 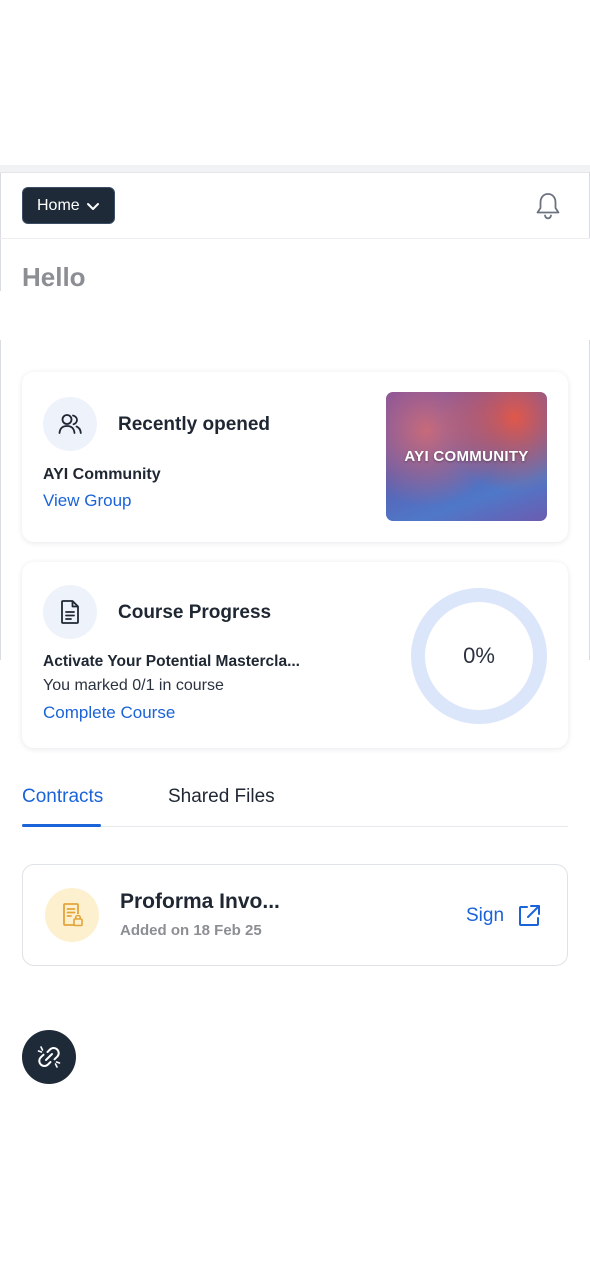 What do you see at coordinates (194, 424) in the screenshot?
I see `recently-opened-title: Recently opened` at bounding box center [194, 424].